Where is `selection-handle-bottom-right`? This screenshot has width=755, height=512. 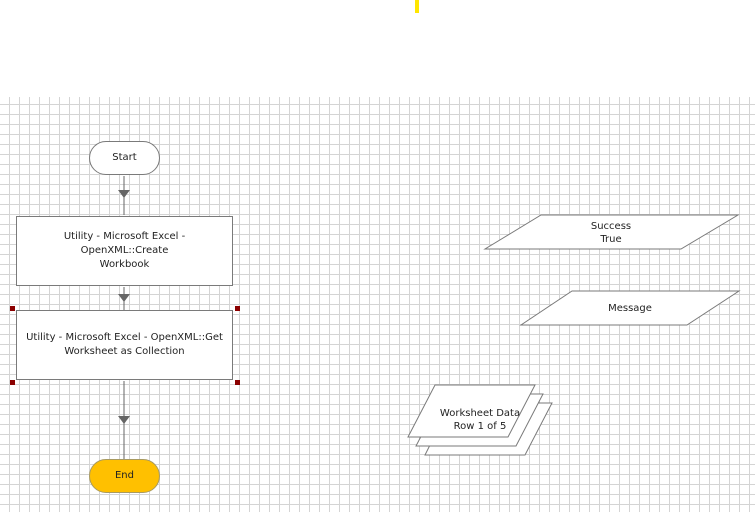
selection-handle-bottom-right is located at coordinates (237, 382).